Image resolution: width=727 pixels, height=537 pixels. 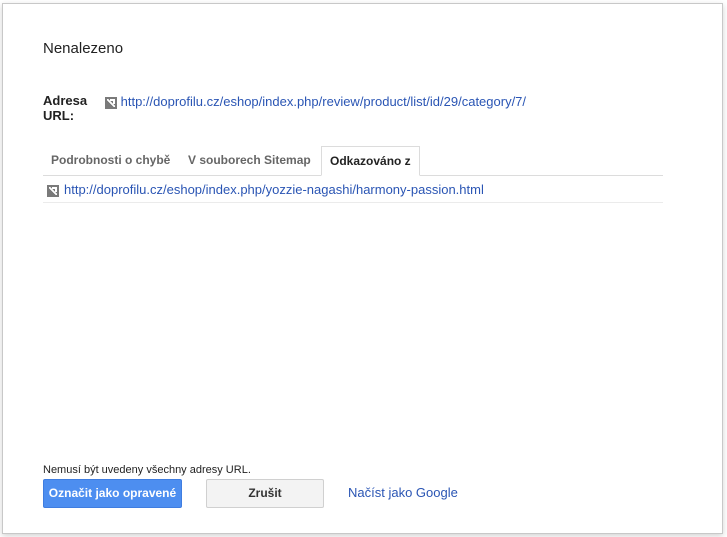 What do you see at coordinates (112, 493) in the screenshot?
I see `mark-as-fixed-button: Označit jako opravené` at bounding box center [112, 493].